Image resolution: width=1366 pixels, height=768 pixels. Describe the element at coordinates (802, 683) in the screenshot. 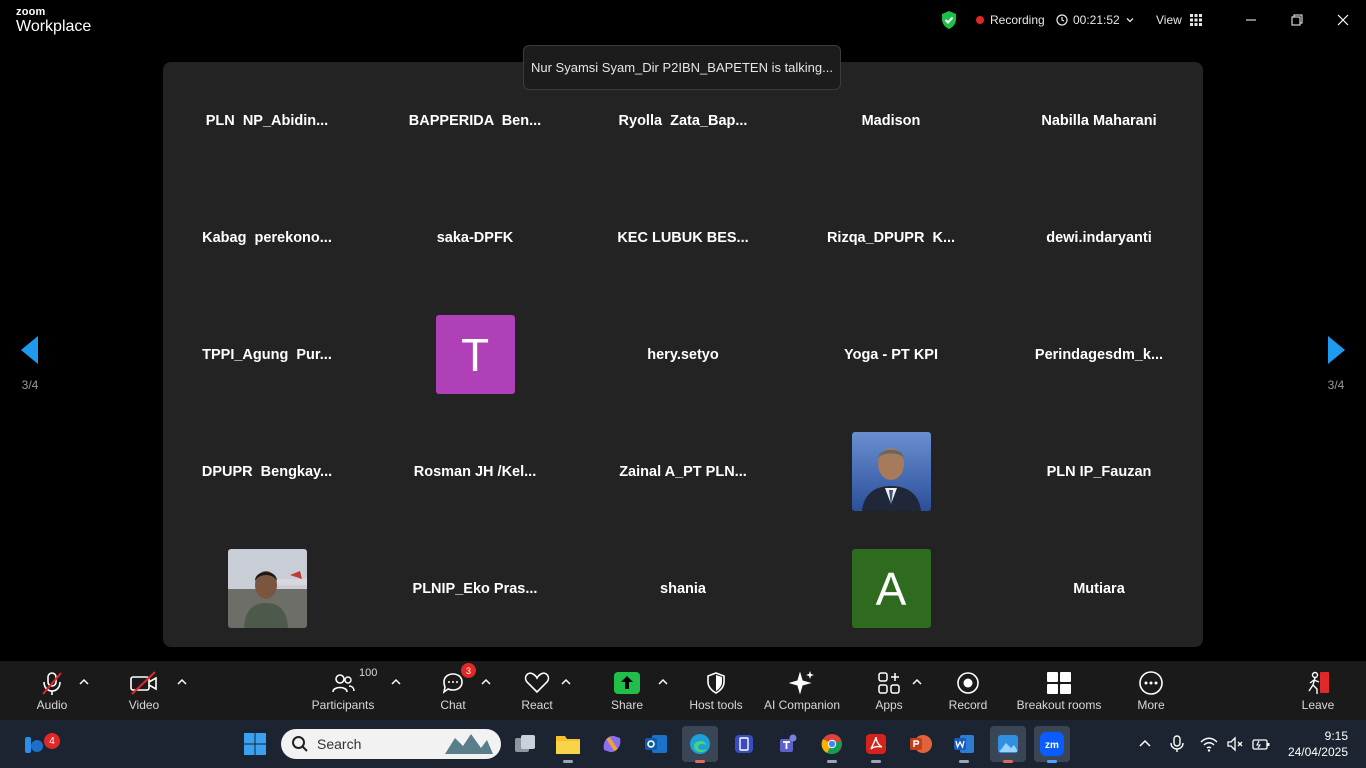

I see `sparkle-icon` at that location.